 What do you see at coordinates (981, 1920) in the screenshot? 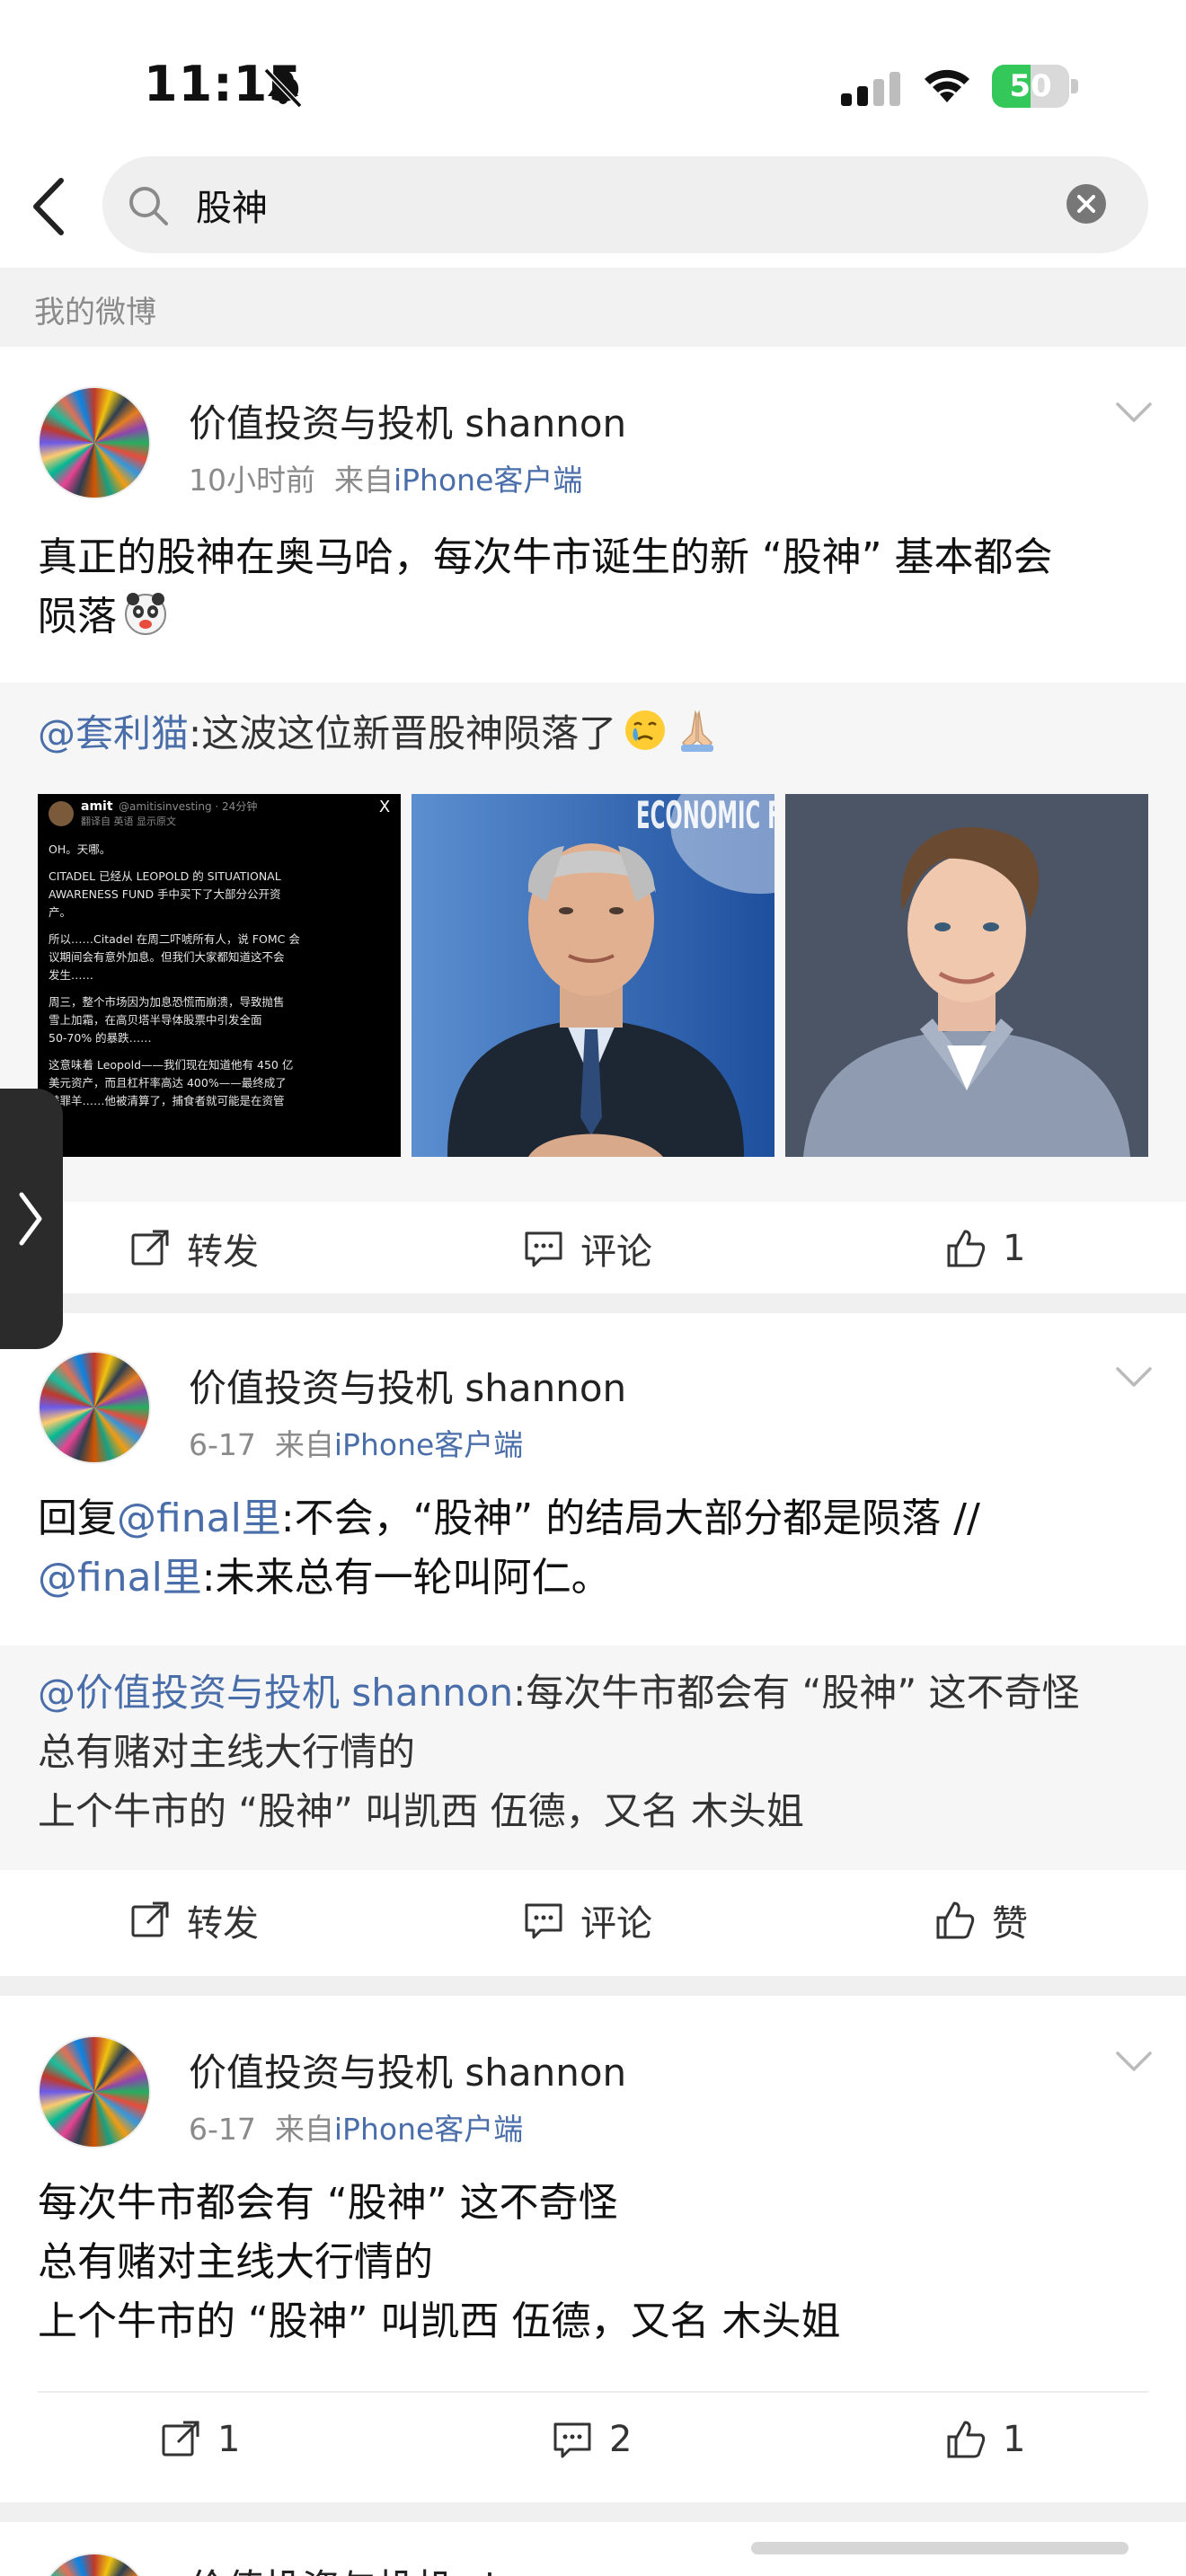
I see `like-button: 赞` at bounding box center [981, 1920].